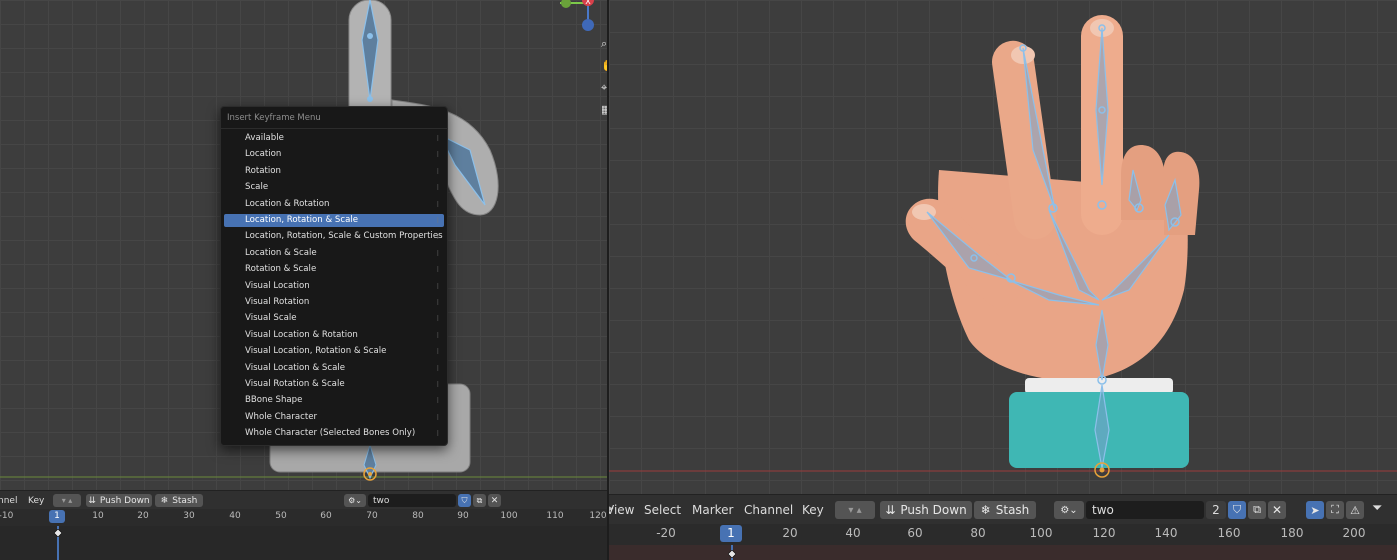 The width and height of the screenshot is (1397, 560). Describe the element at coordinates (334, 302) in the screenshot. I see `menu-item: Visual Rotation ⁝` at that location.